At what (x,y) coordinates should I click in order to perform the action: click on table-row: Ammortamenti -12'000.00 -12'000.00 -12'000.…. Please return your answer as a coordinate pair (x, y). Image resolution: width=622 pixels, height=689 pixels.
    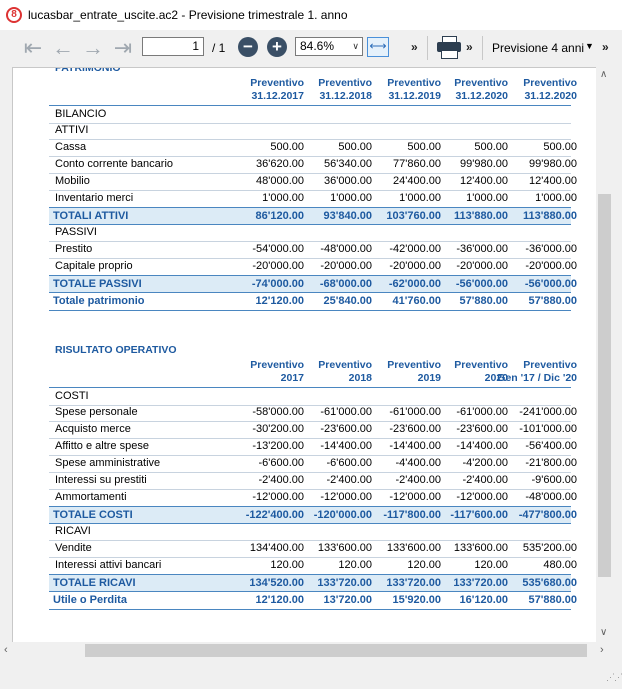
    Looking at the image, I should click on (313, 498).